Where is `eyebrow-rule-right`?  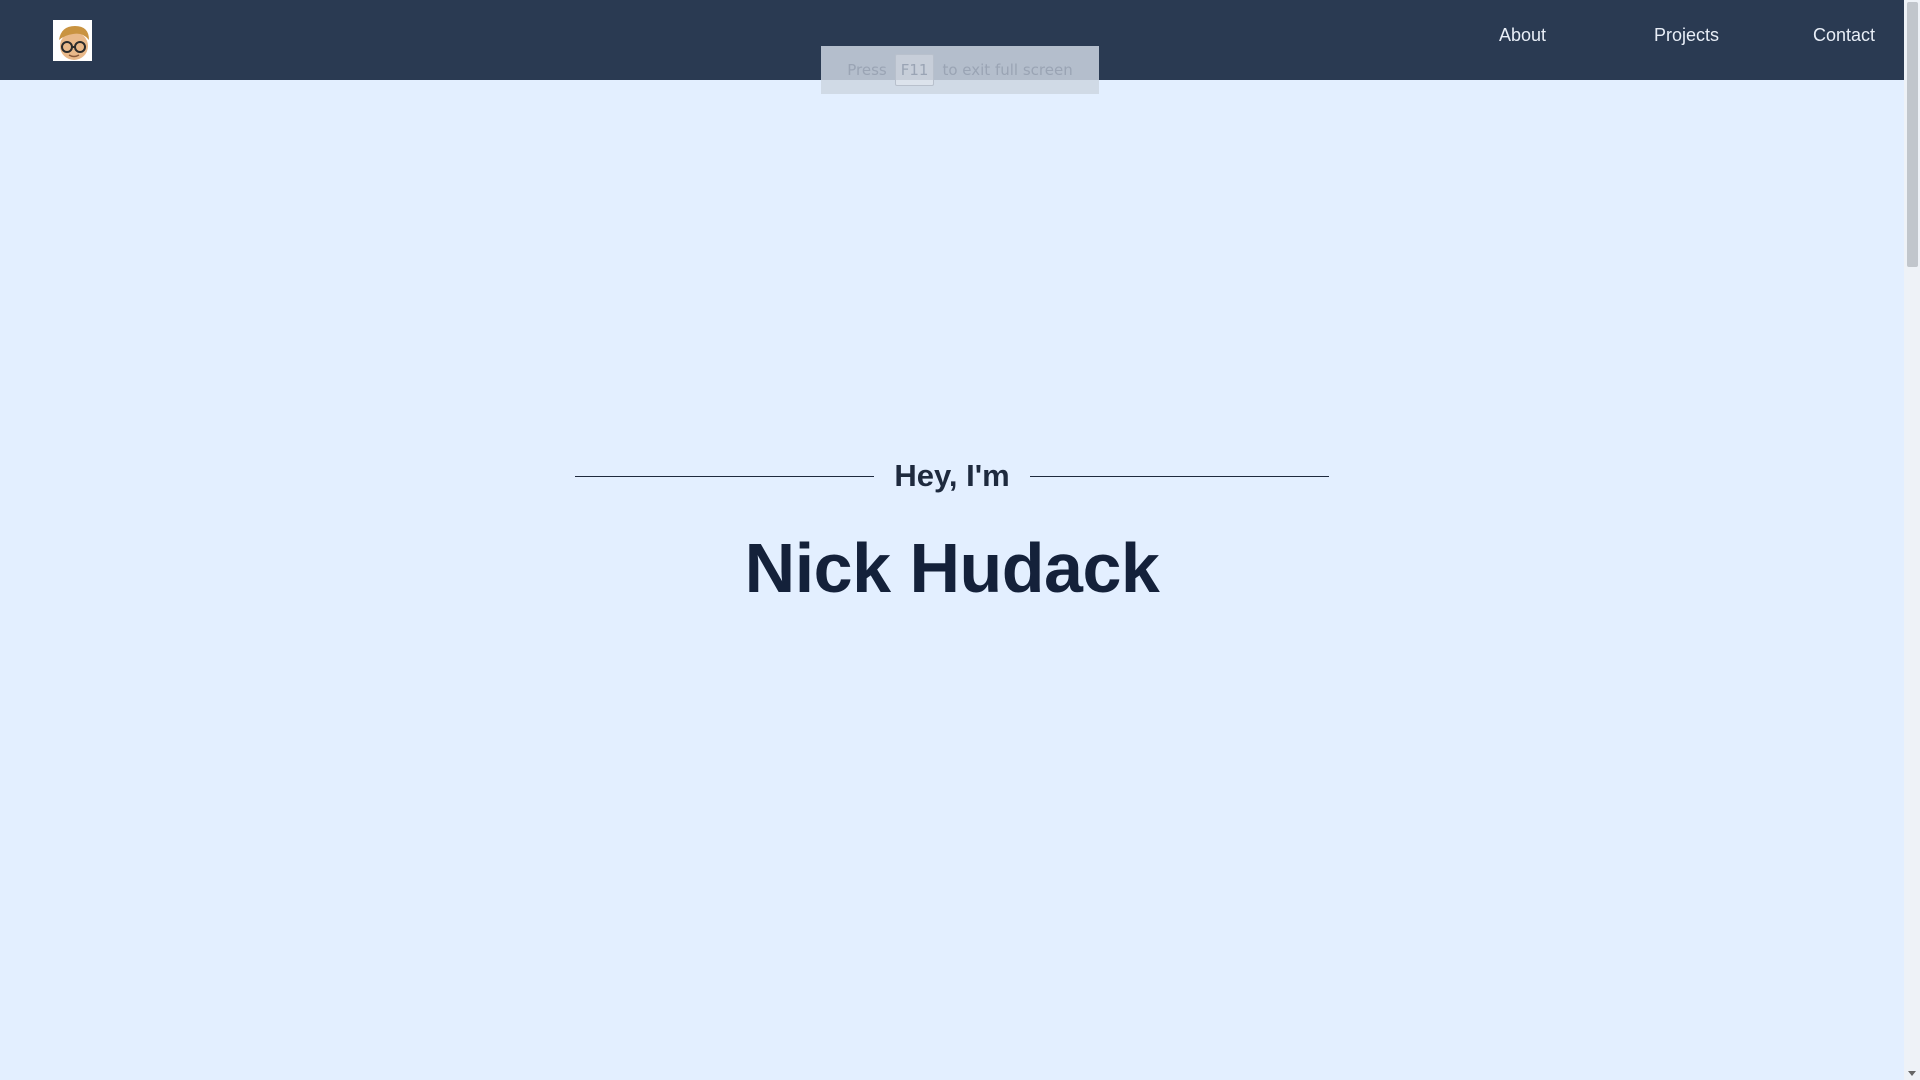 eyebrow-rule-right is located at coordinates (1179, 476).